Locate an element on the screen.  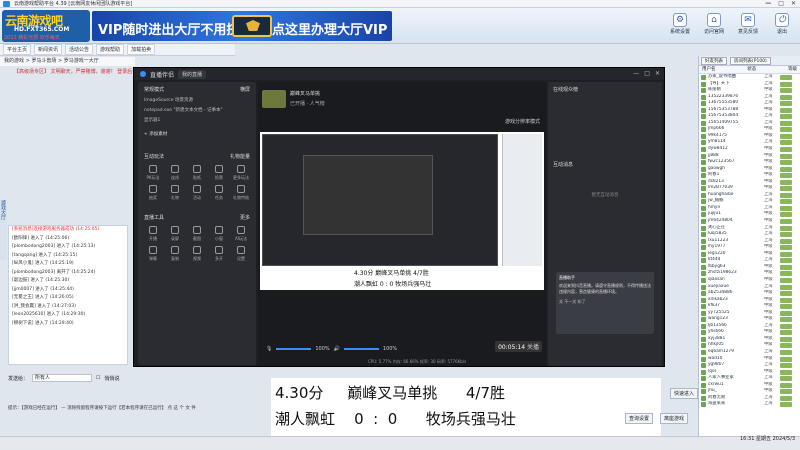
tool-vote: 投票 is located at coordinates (219, 173).